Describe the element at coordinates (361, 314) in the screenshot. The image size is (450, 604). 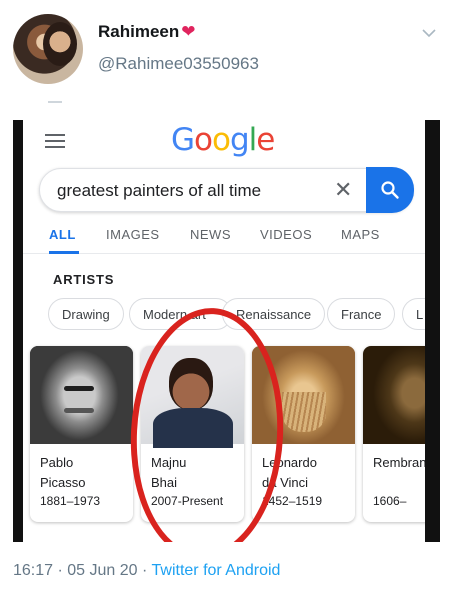
I see `chip-france: France` at that location.